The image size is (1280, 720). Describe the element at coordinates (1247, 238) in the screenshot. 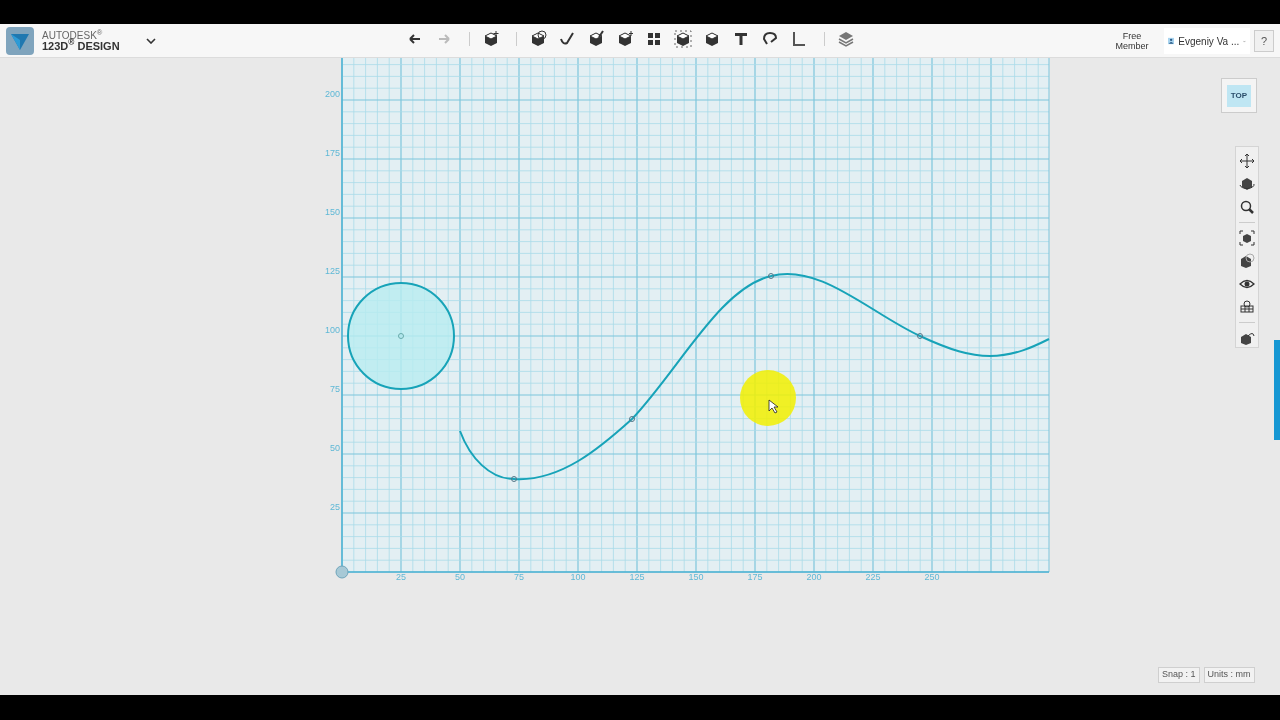

I see `fit-icon` at that location.